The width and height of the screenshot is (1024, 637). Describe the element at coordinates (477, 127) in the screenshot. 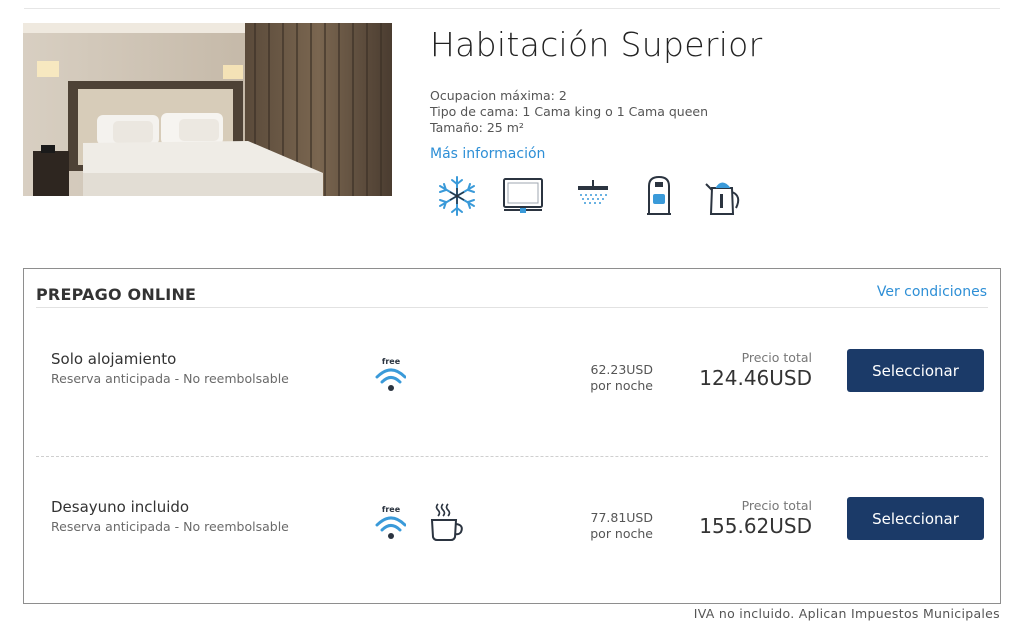

I see `room-size: Tamaño: 25 m²` at that location.